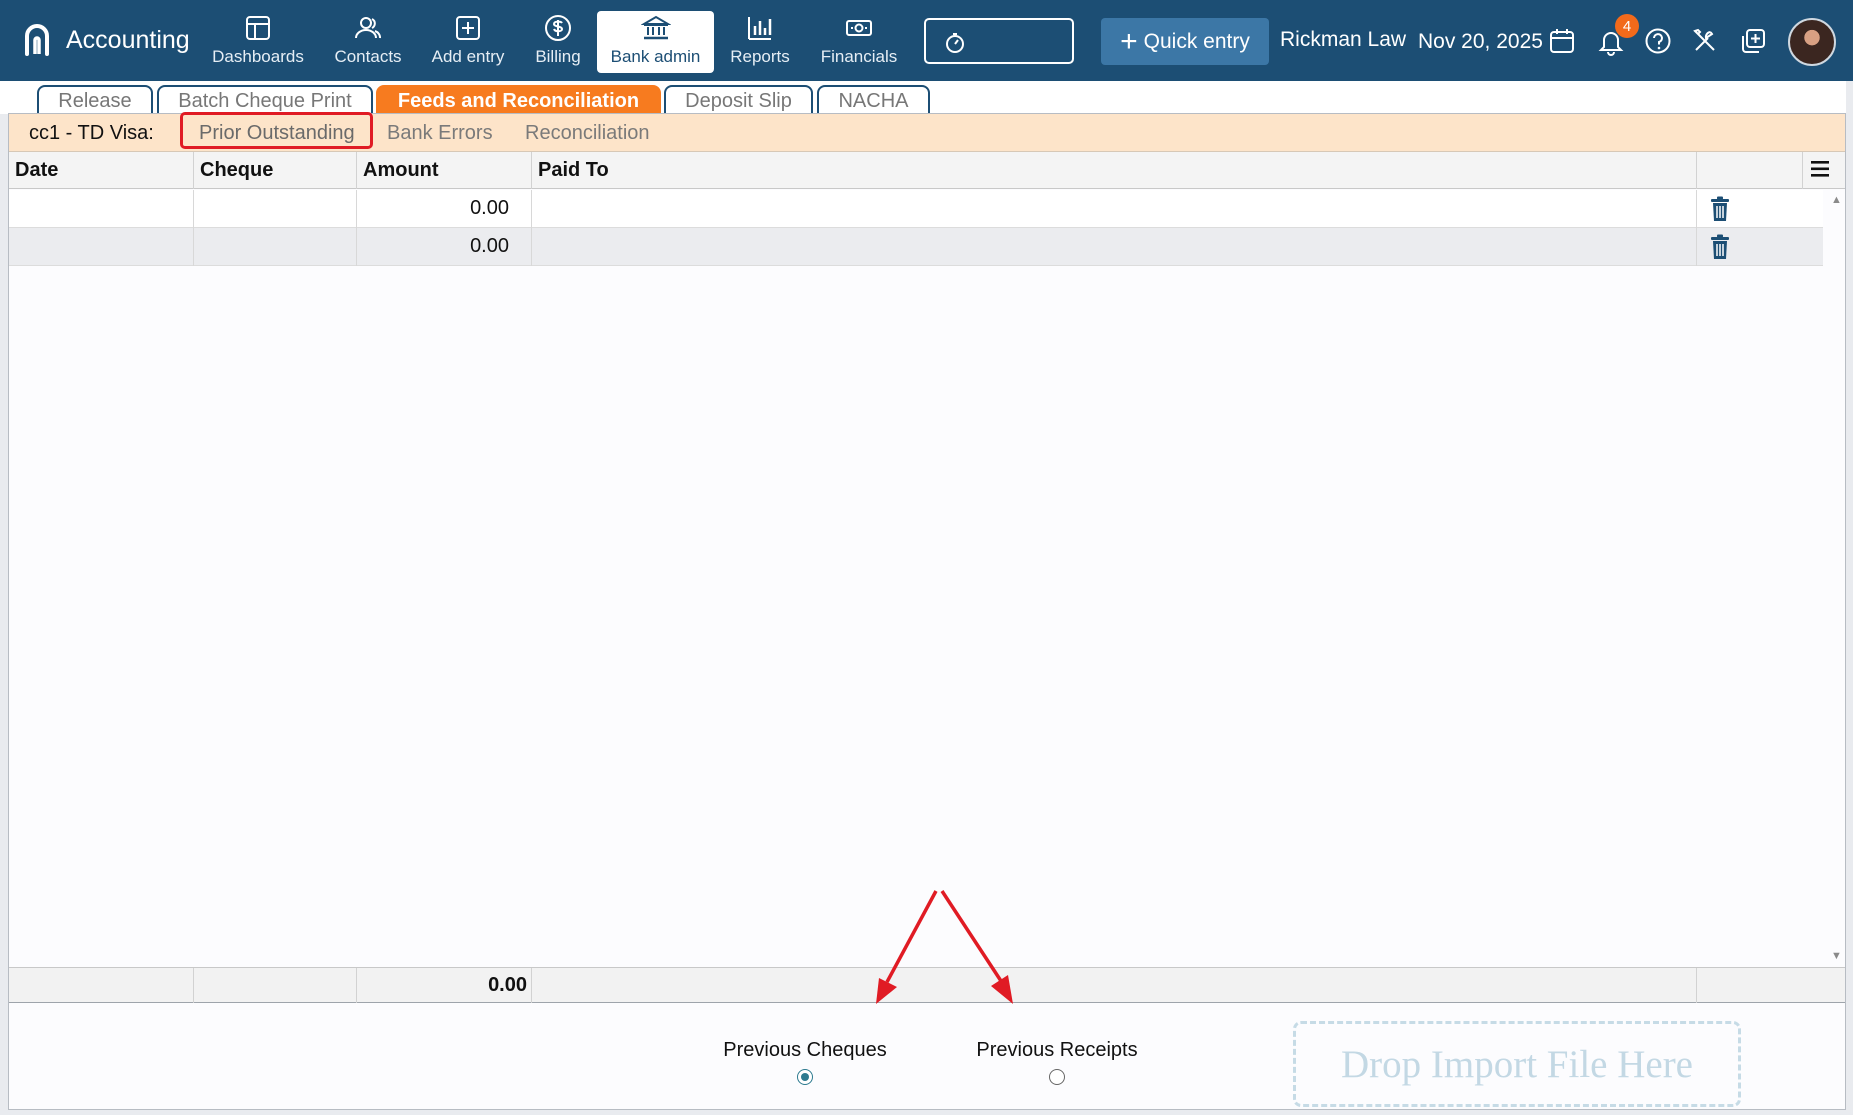  Describe the element at coordinates (1849, 598) in the screenshot. I see `window-edge` at that location.